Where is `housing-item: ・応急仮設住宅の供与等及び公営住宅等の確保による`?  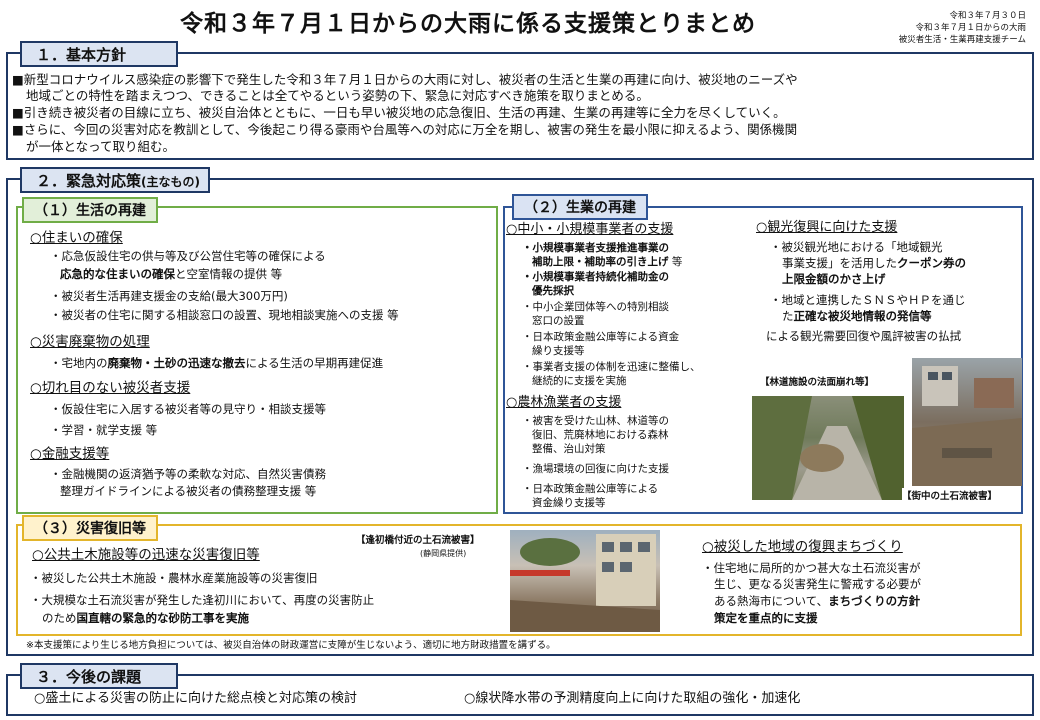
housing-item: ・応急仮設住宅の供与等及び公営住宅等の確保による is located at coordinates (188, 256).